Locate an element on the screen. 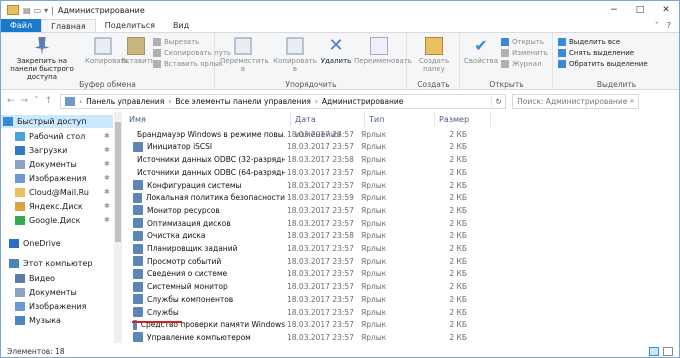  column-type: Тип is located at coordinates (400, 119).